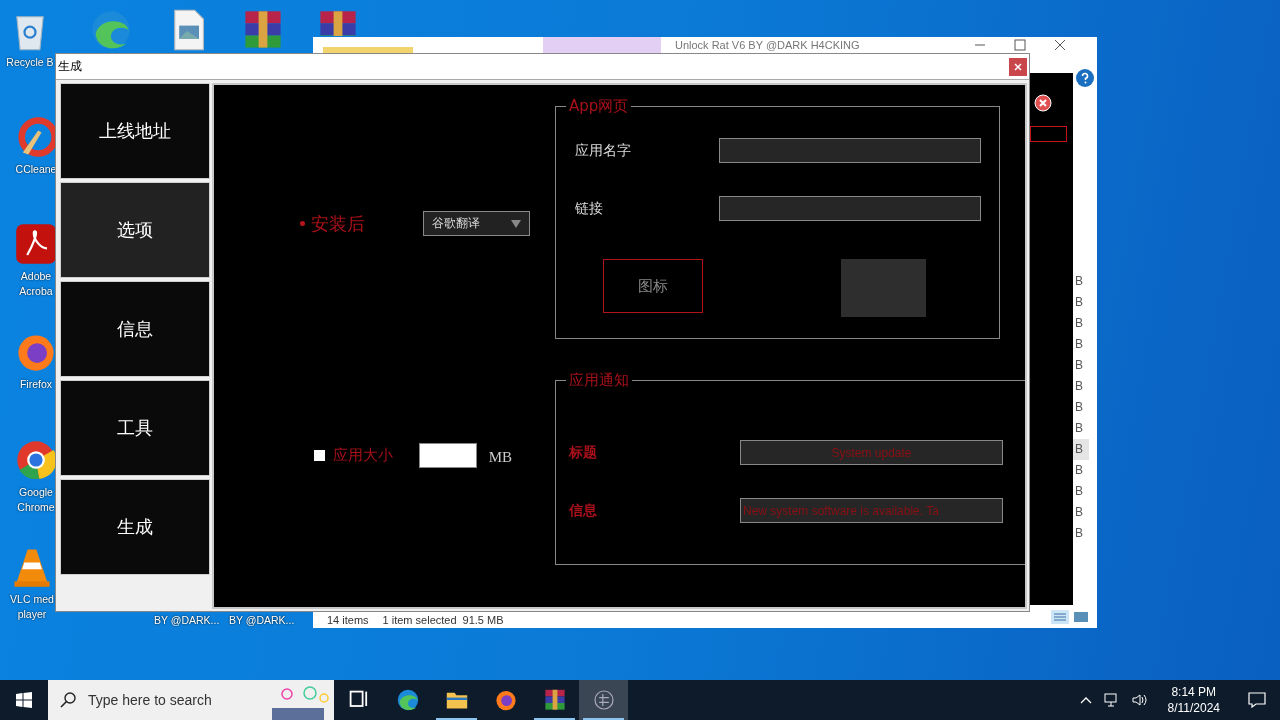  Describe the element at coordinates (767, 45) in the screenshot. I see `window-title: Unlock Rat V6 BY @DARK H4CKING` at that location.